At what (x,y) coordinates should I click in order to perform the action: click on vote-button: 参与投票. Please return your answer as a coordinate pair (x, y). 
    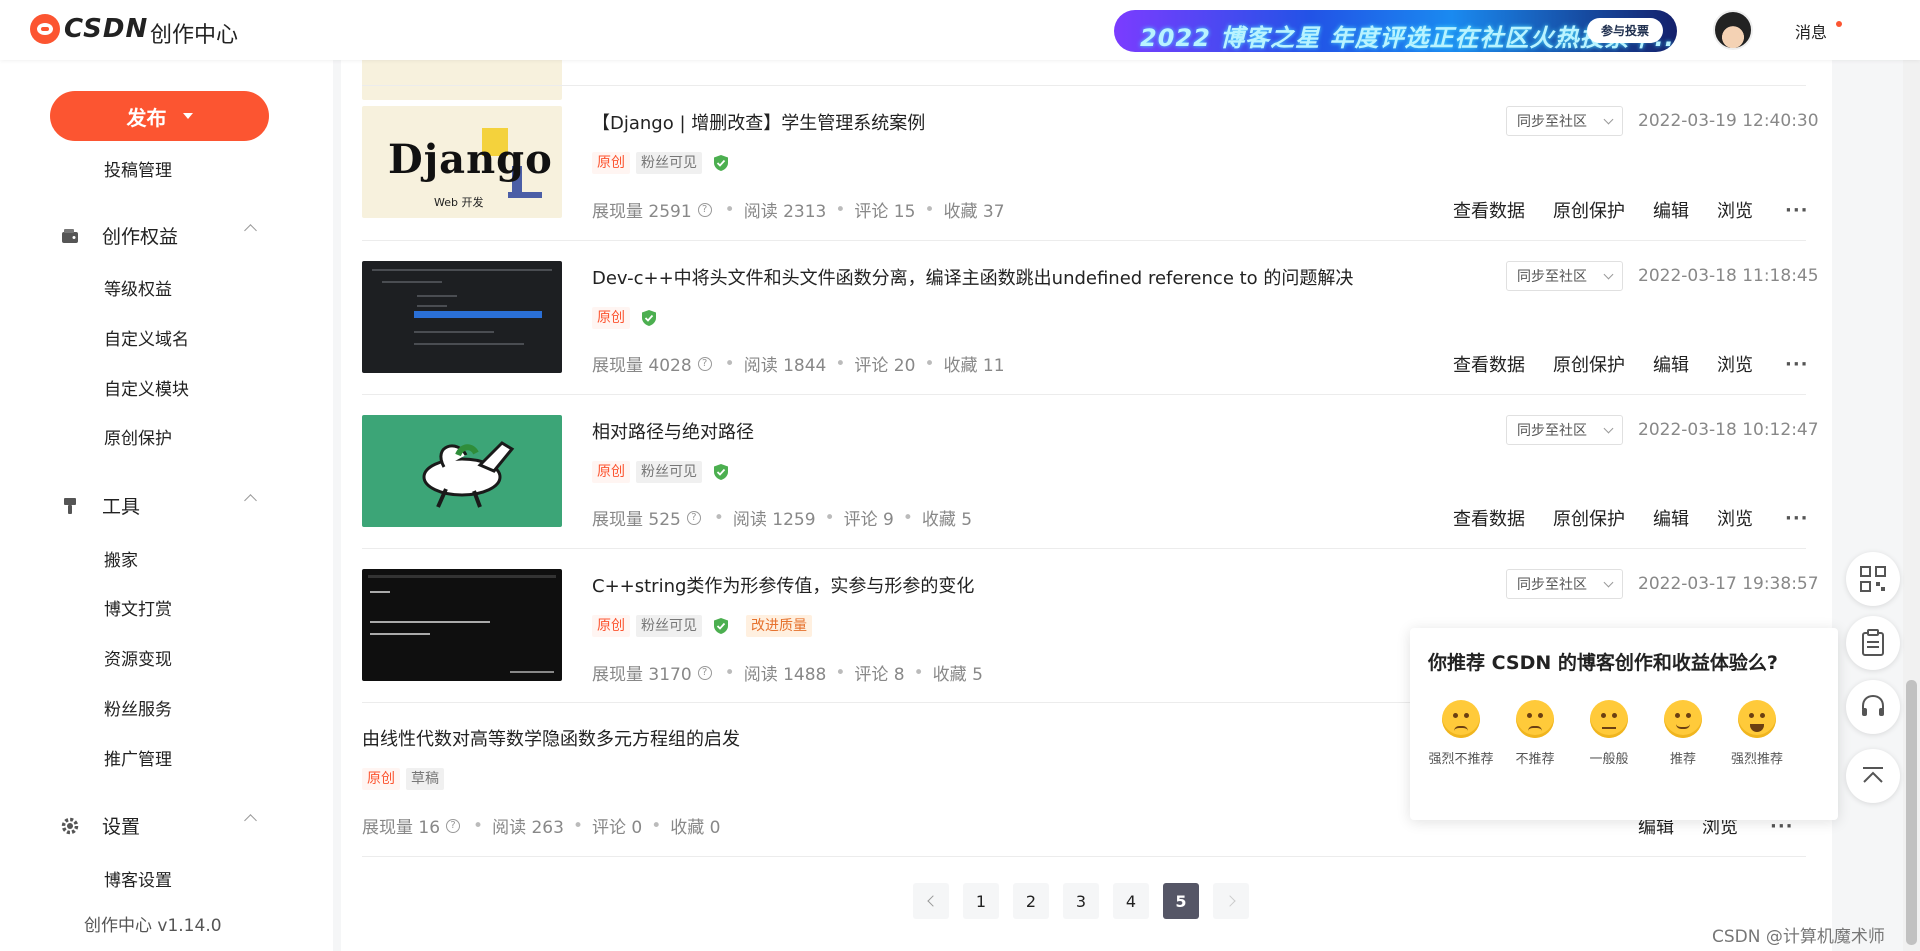
    Looking at the image, I should click on (1624, 30).